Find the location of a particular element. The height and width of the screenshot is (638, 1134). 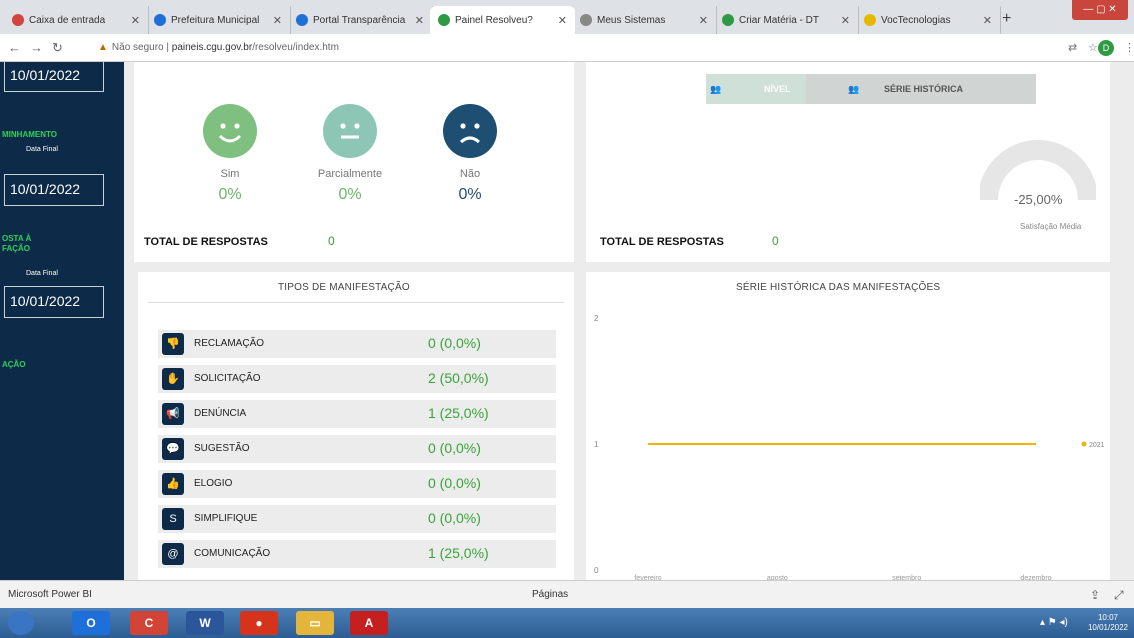

date-field-resposta: 10/01/2022 is located at coordinates (54, 302).